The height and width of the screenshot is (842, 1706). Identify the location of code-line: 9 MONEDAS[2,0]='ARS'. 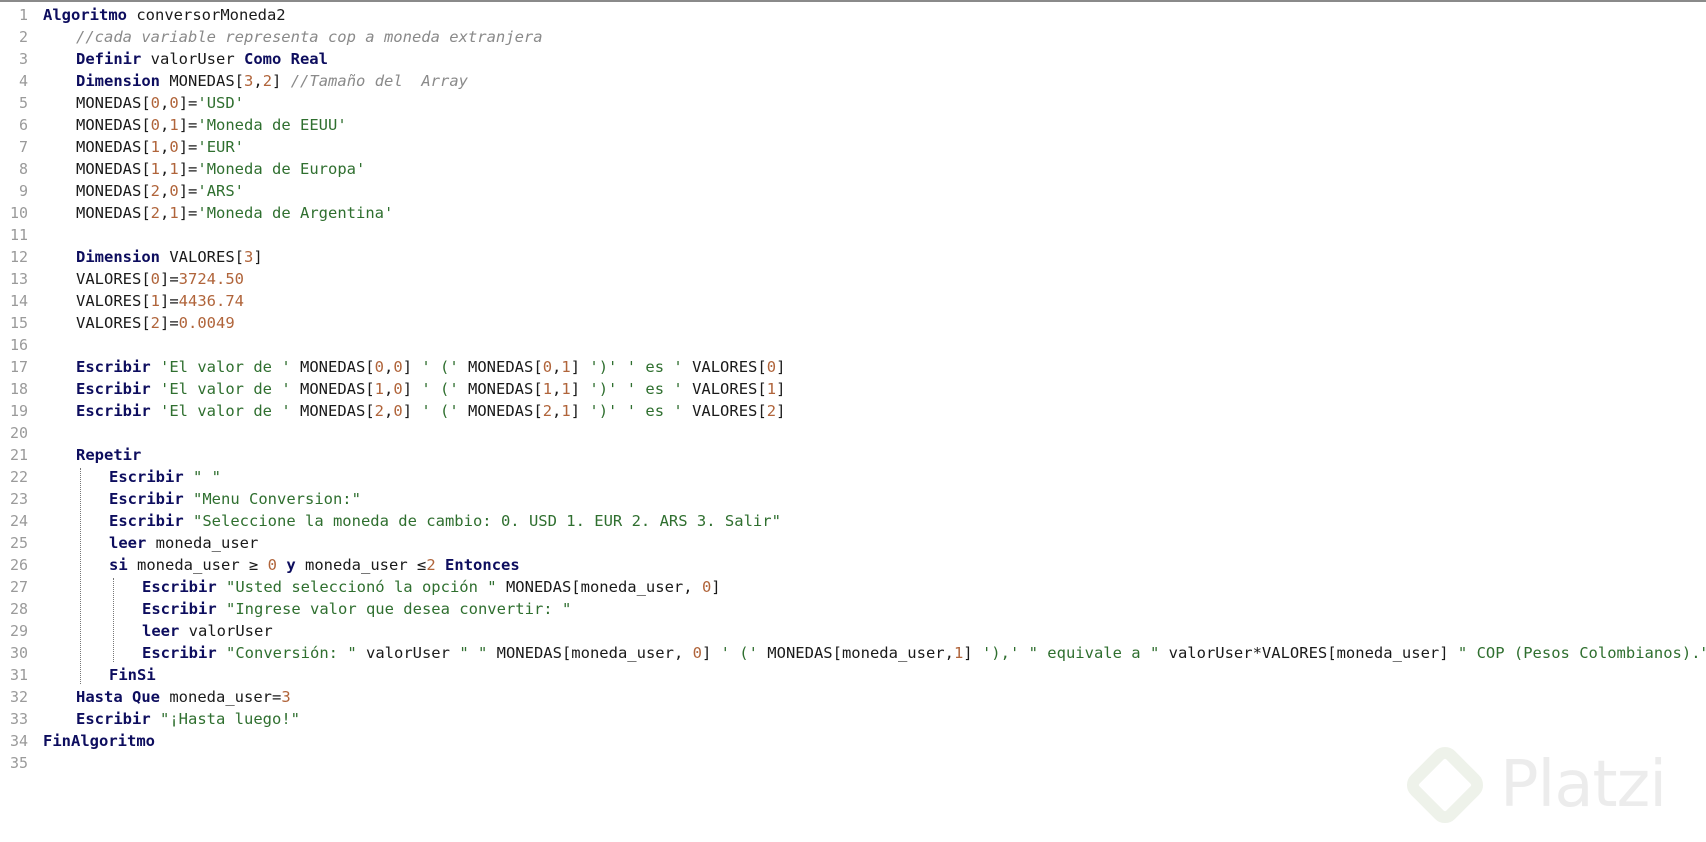
(853, 191).